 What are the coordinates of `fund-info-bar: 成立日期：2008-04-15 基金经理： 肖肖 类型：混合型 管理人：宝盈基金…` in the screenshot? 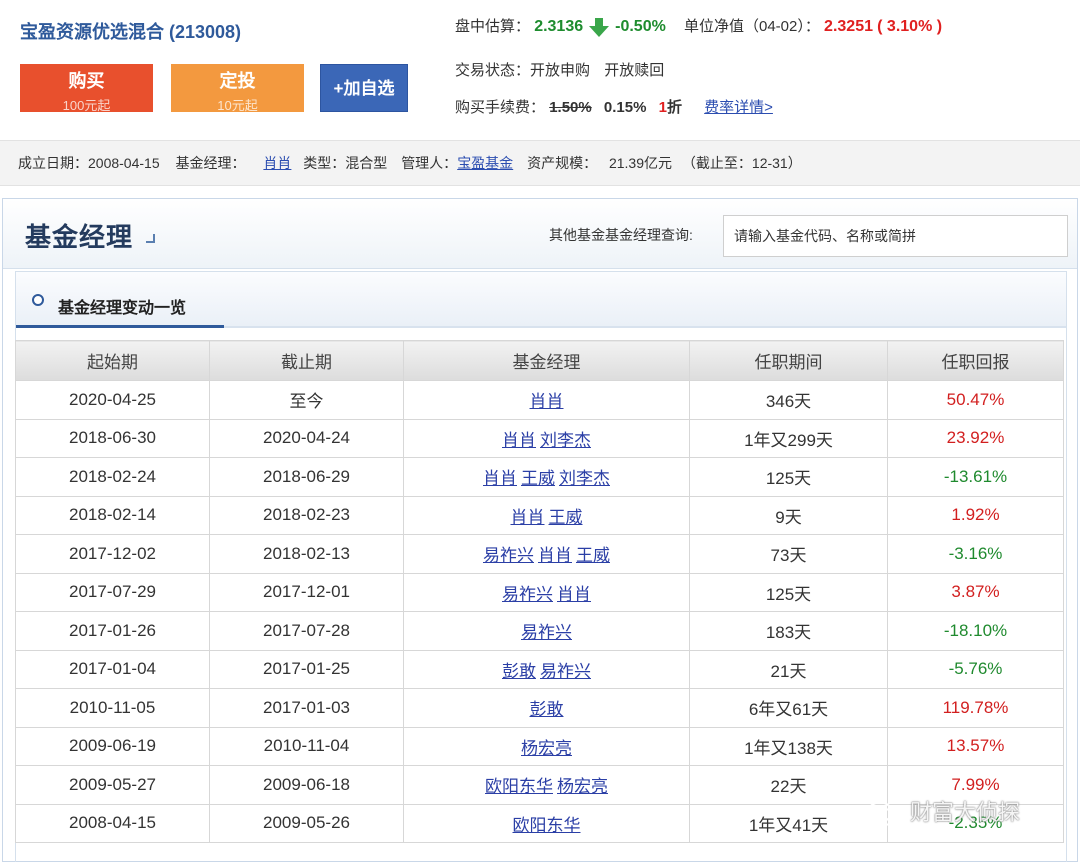 It's located at (540, 163).